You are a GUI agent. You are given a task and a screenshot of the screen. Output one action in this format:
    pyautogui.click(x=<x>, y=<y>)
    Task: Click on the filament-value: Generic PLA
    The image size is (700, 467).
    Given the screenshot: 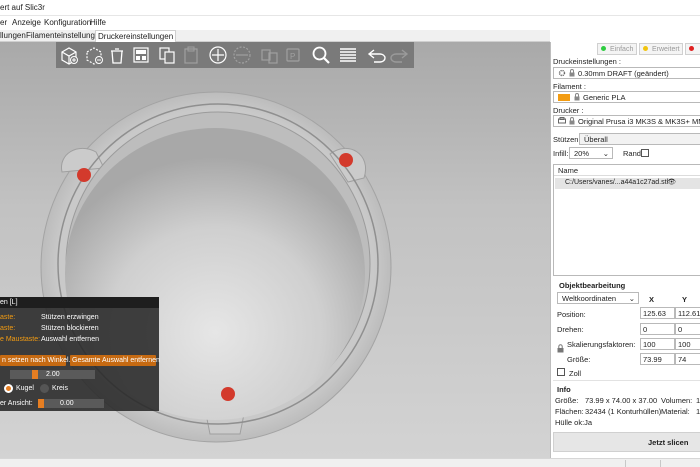 What is the action you would take?
    pyautogui.click(x=604, y=97)
    